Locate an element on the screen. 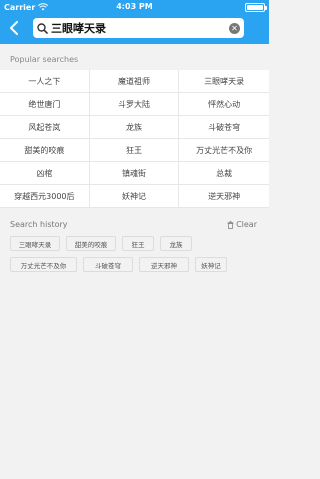 The height and width of the screenshot is (479, 320). history-chip: 斗破苍穹 is located at coordinates (108, 264).